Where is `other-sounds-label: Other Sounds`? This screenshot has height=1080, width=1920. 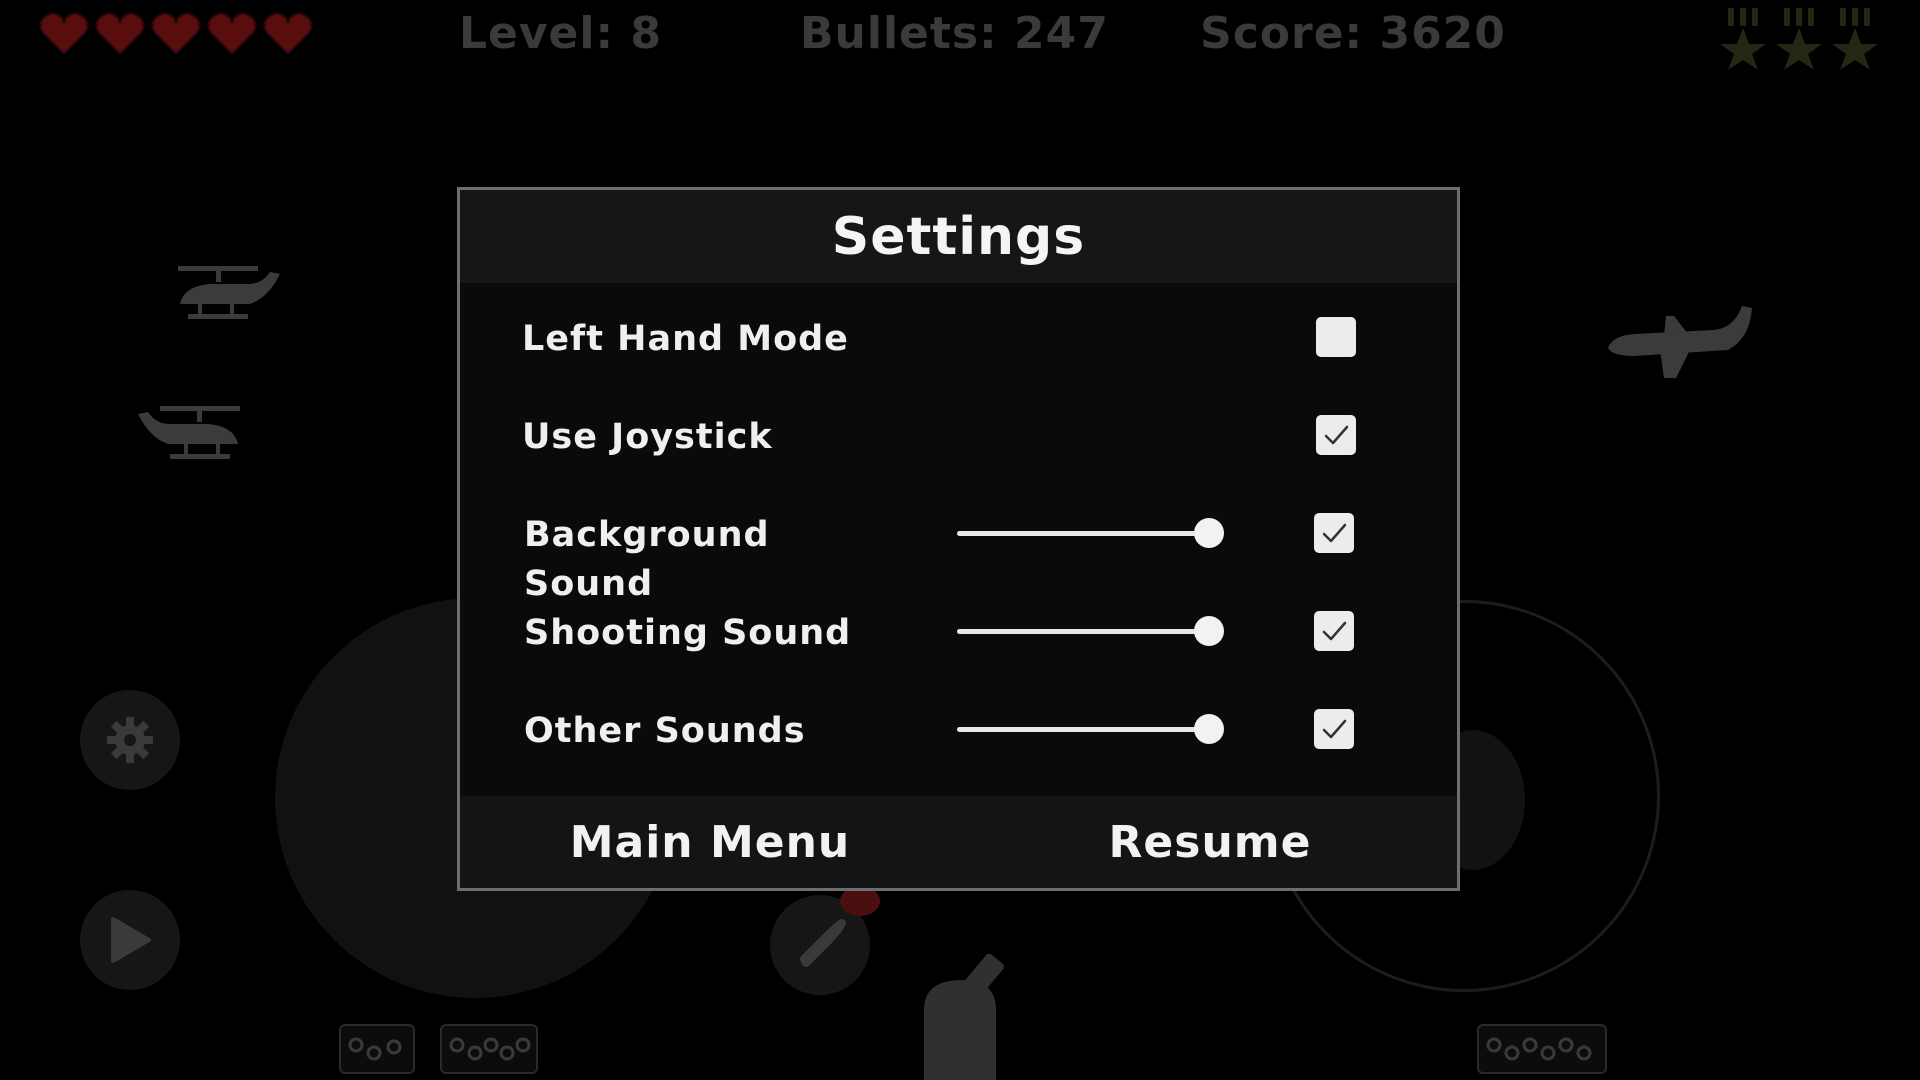
other-sounds-label: Other Sounds is located at coordinates (665, 731).